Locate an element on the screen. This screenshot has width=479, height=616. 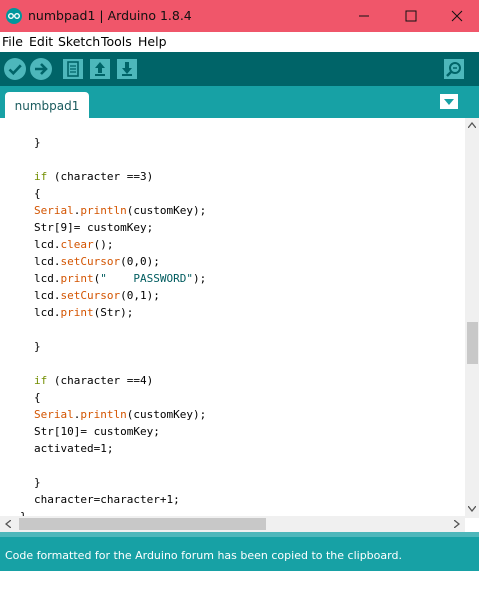
maximize-icon is located at coordinates (411, 16).